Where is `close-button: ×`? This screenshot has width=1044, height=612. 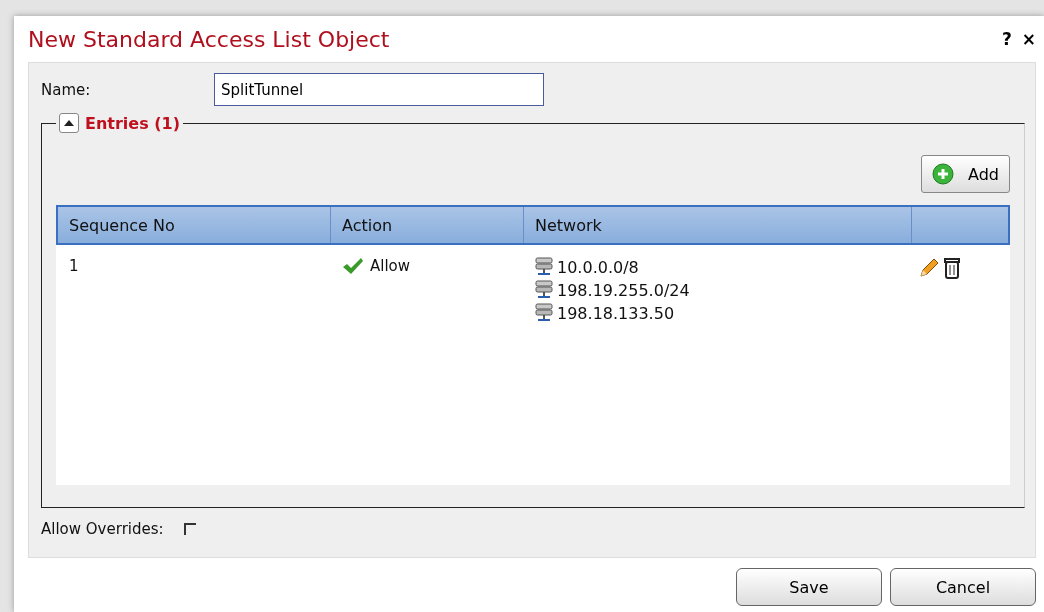
close-button: × is located at coordinates (1028, 39).